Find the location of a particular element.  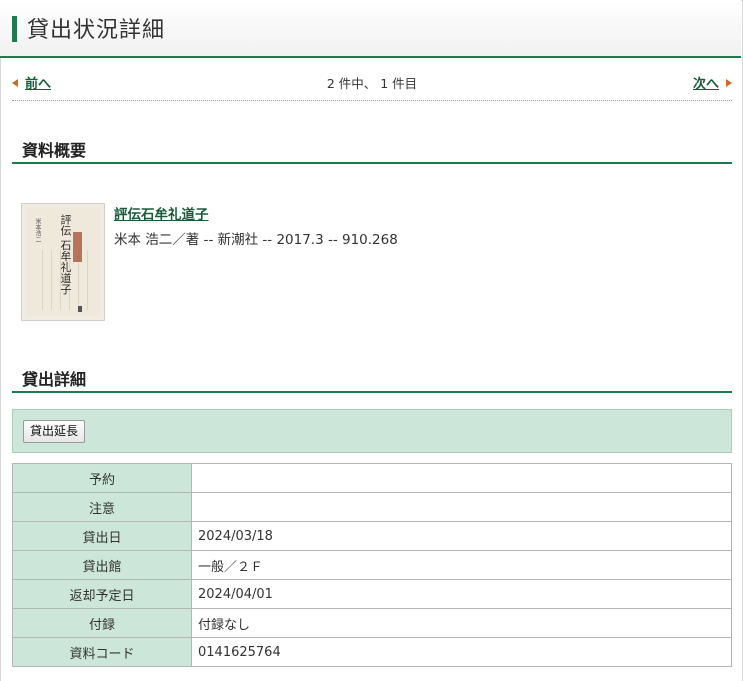

next-link: 次へ is located at coordinates (706, 82).